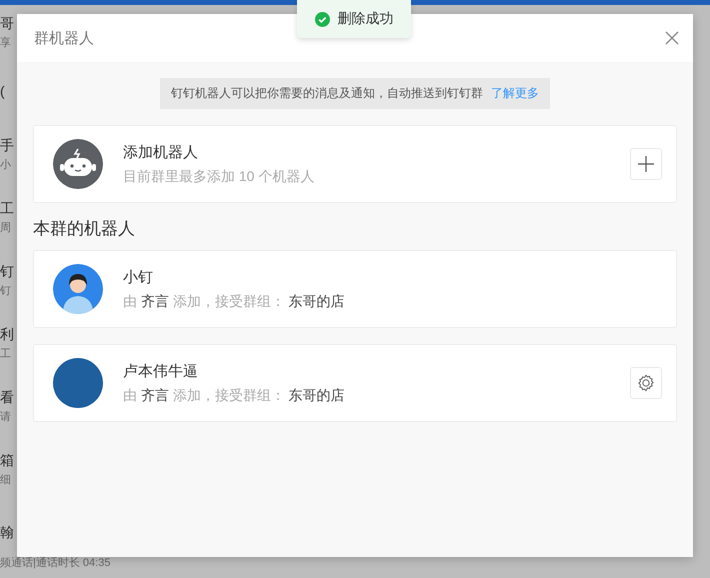  Describe the element at coordinates (138, 277) in the screenshot. I see `robot-name: 小钉` at that location.